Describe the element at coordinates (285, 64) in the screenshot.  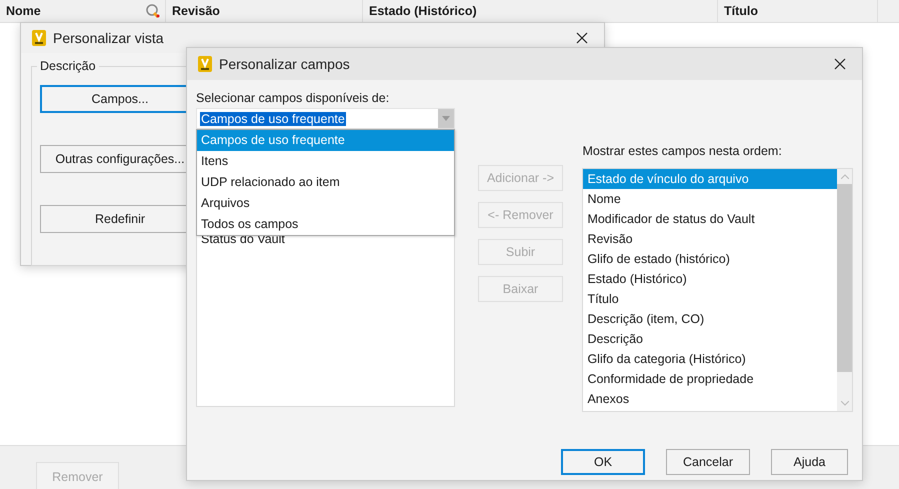
I see `window-title: Personalizar campos` at that location.